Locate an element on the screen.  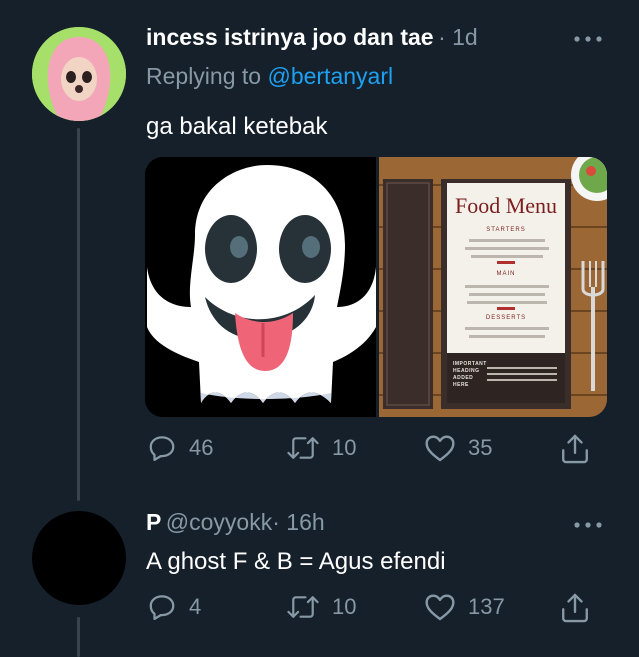
replying-to: Replying to @bertanyarl is located at coordinates (269, 76).